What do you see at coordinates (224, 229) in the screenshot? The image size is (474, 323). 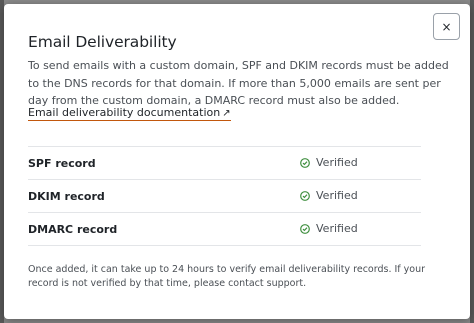 I see `record-row-dmarc: DMARC record Verified` at bounding box center [224, 229].